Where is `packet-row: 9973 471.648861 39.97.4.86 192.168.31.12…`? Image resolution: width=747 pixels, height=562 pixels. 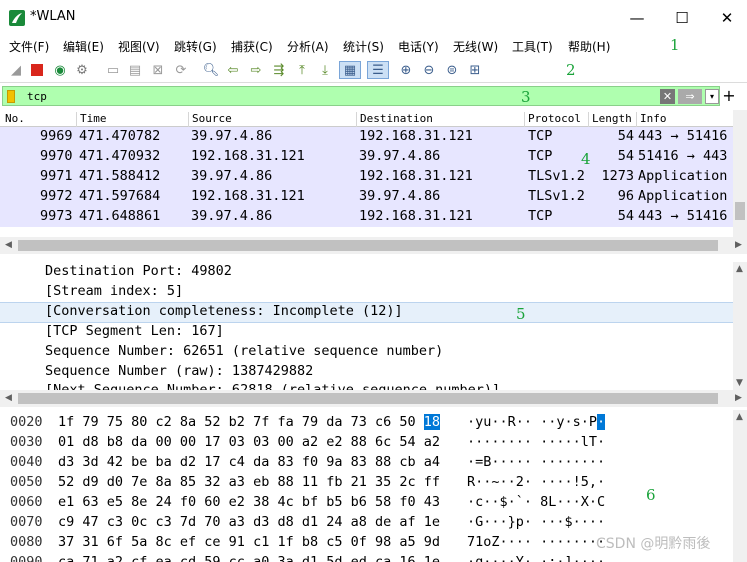 packet-row: 9973 471.648861 39.97.4.86 192.168.31.12… is located at coordinates (366, 217).